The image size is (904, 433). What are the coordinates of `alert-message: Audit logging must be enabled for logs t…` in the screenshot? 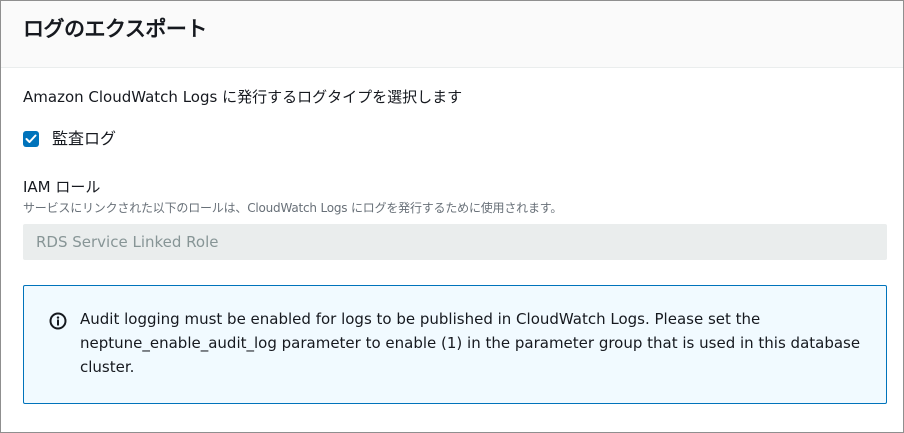 It's located at (470, 343).